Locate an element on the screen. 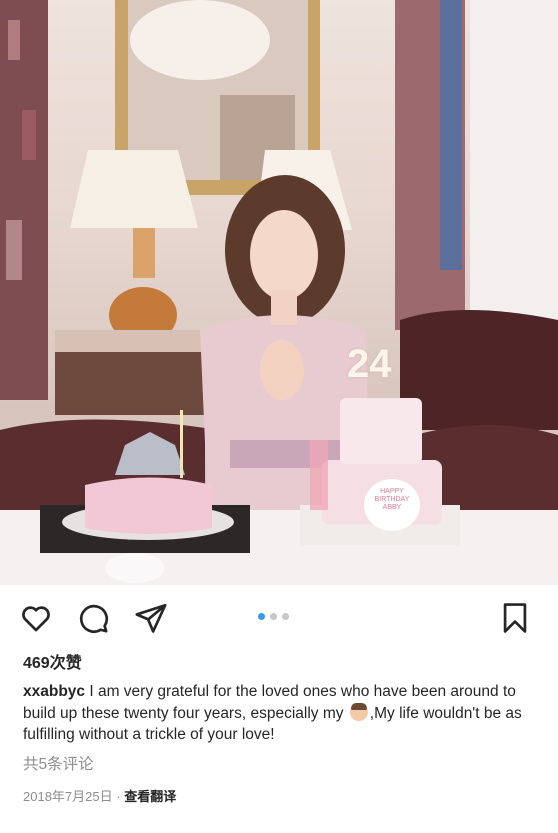 The image size is (558, 833). comment-button is located at coordinates (93, 618).